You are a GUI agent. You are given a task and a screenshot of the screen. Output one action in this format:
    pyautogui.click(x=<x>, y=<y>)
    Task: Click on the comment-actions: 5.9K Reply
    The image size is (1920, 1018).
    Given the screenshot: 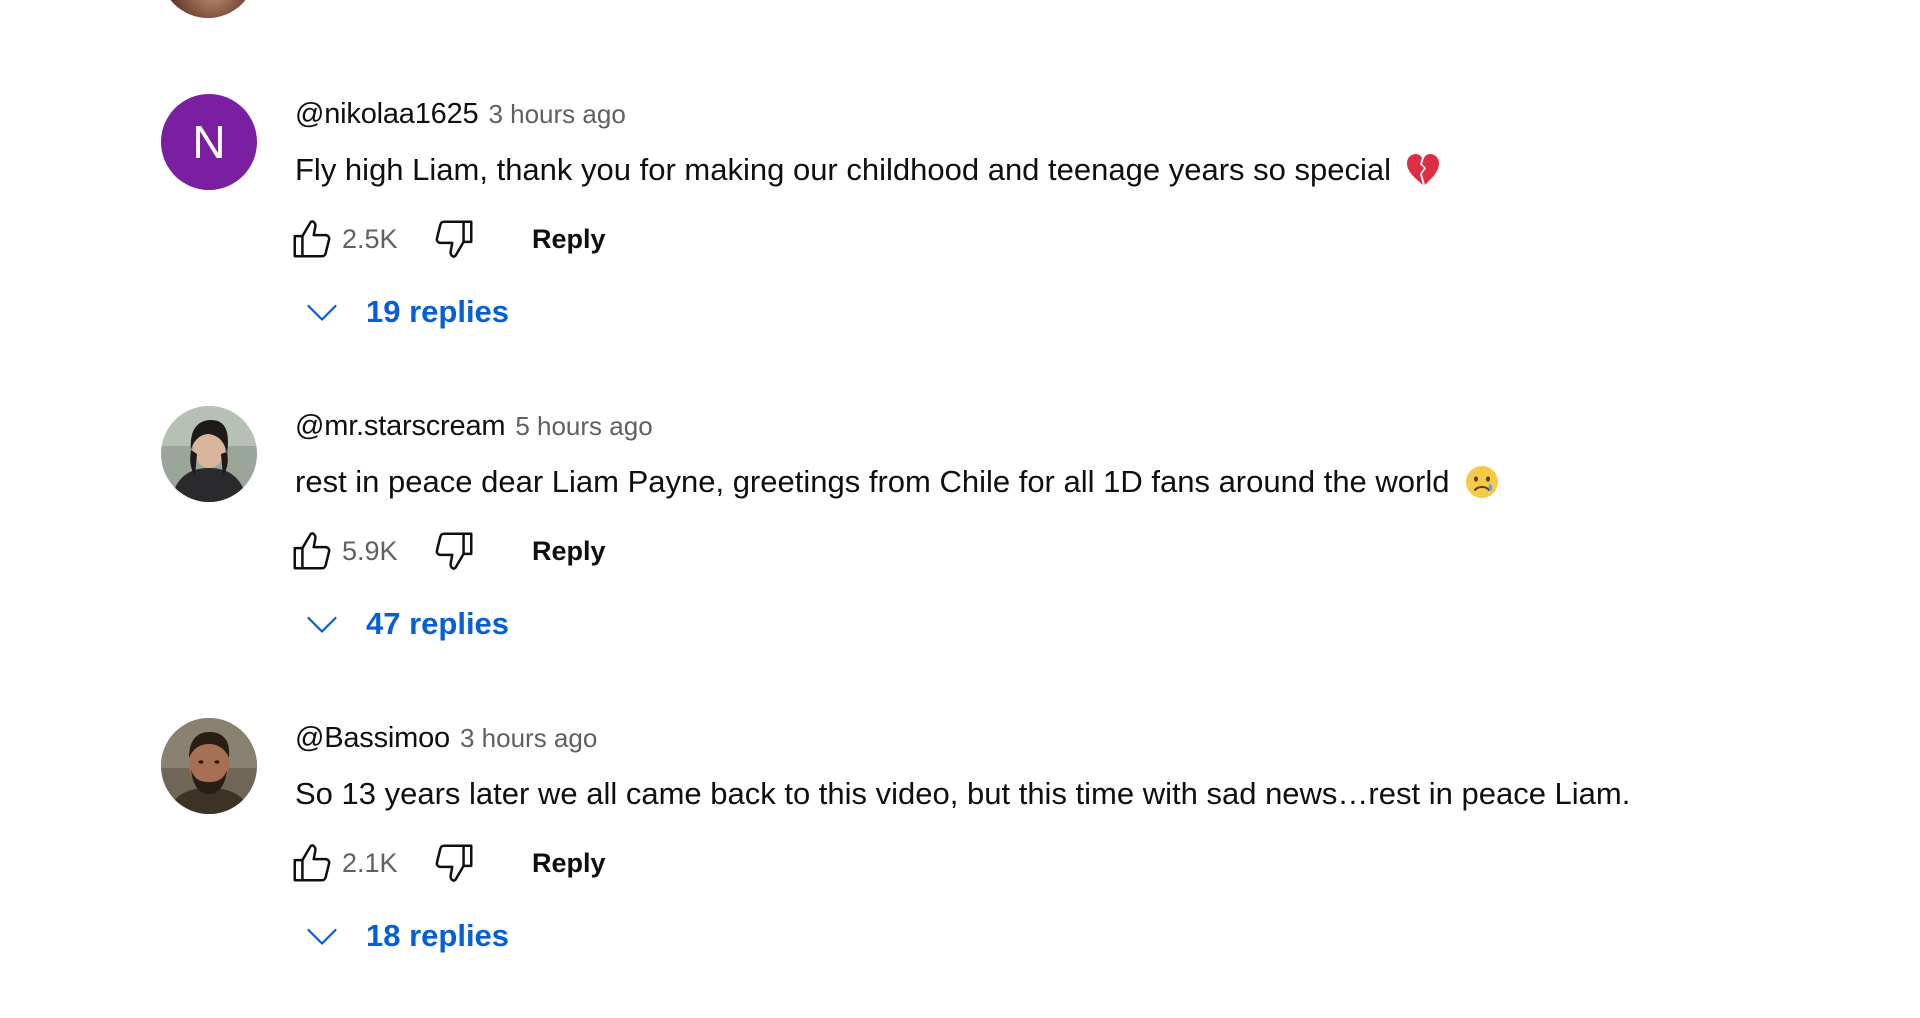 What is the action you would take?
    pyautogui.click(x=449, y=551)
    